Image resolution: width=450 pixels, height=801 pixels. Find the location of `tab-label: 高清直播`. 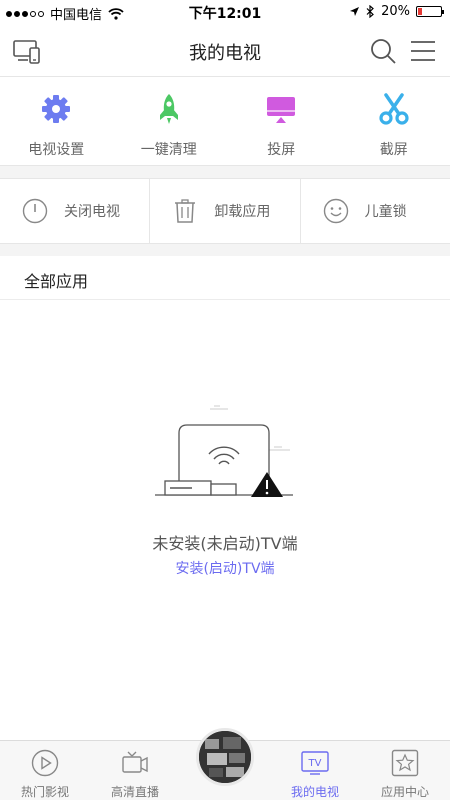

tab-label: 高清直播 is located at coordinates (135, 791).